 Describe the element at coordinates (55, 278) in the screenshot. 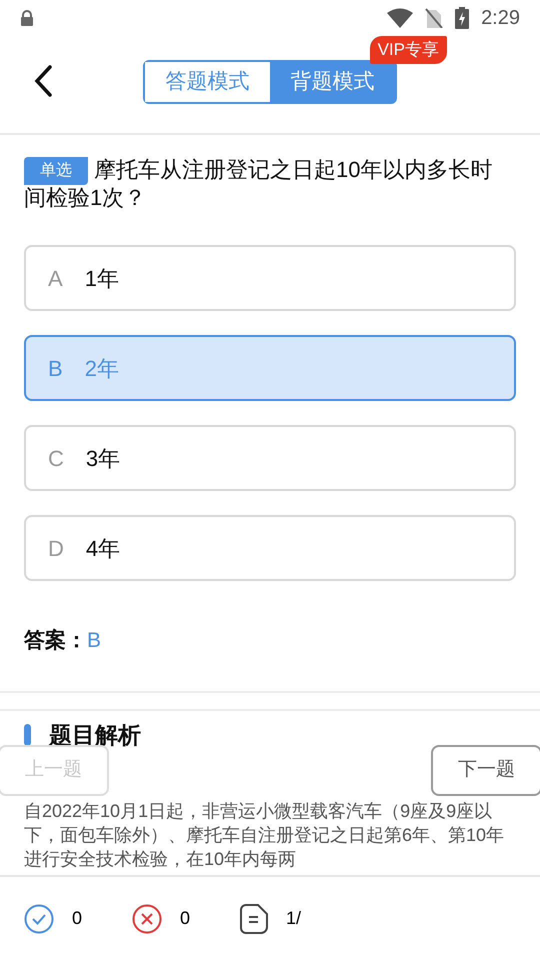

I see `option-letter: A` at that location.